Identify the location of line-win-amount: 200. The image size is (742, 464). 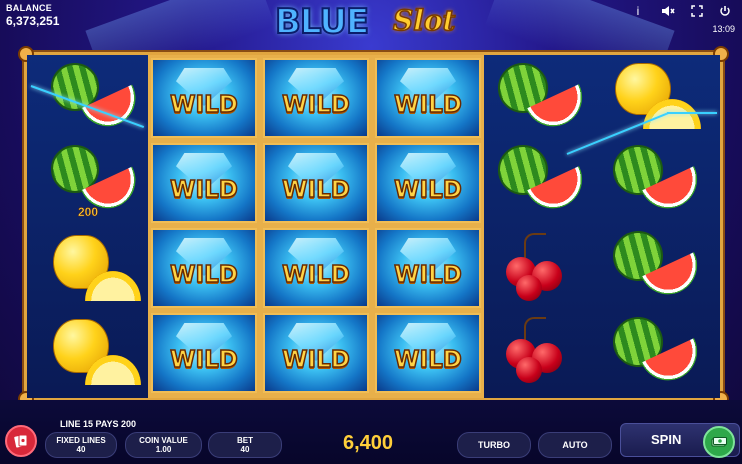
(88, 212).